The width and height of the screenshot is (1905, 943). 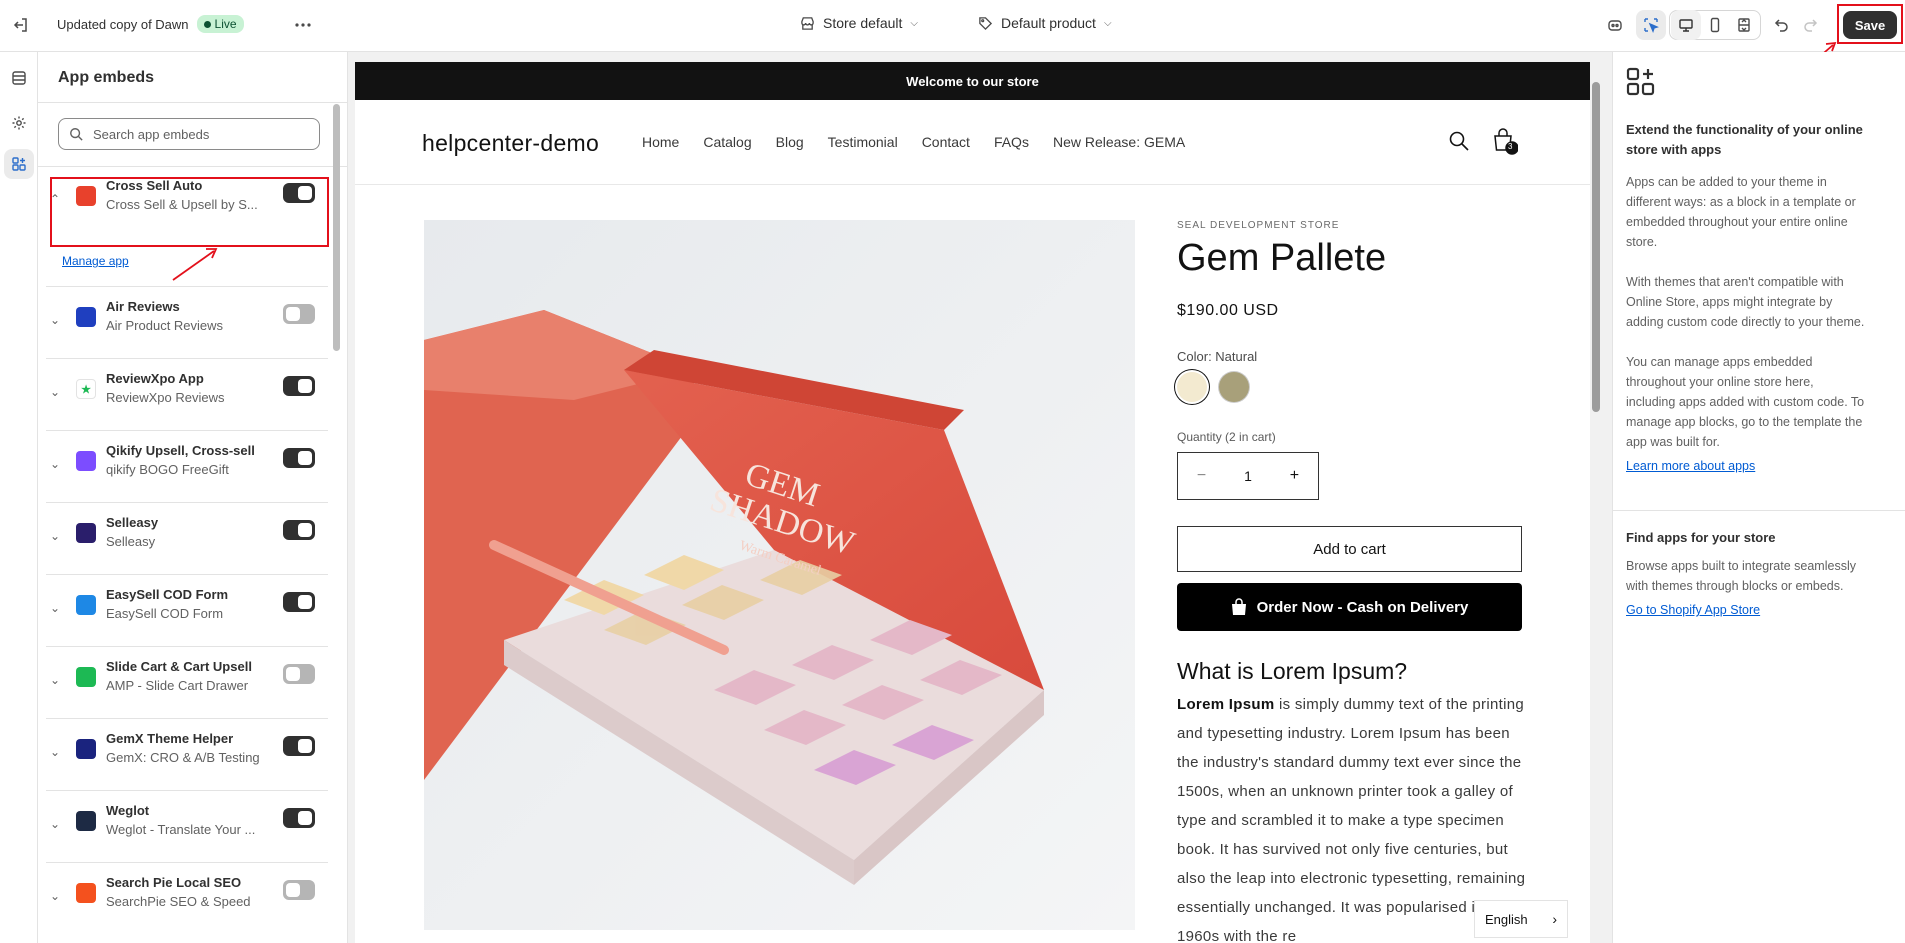 I want to click on nav-link: Testimonial, so click(x=863, y=142).